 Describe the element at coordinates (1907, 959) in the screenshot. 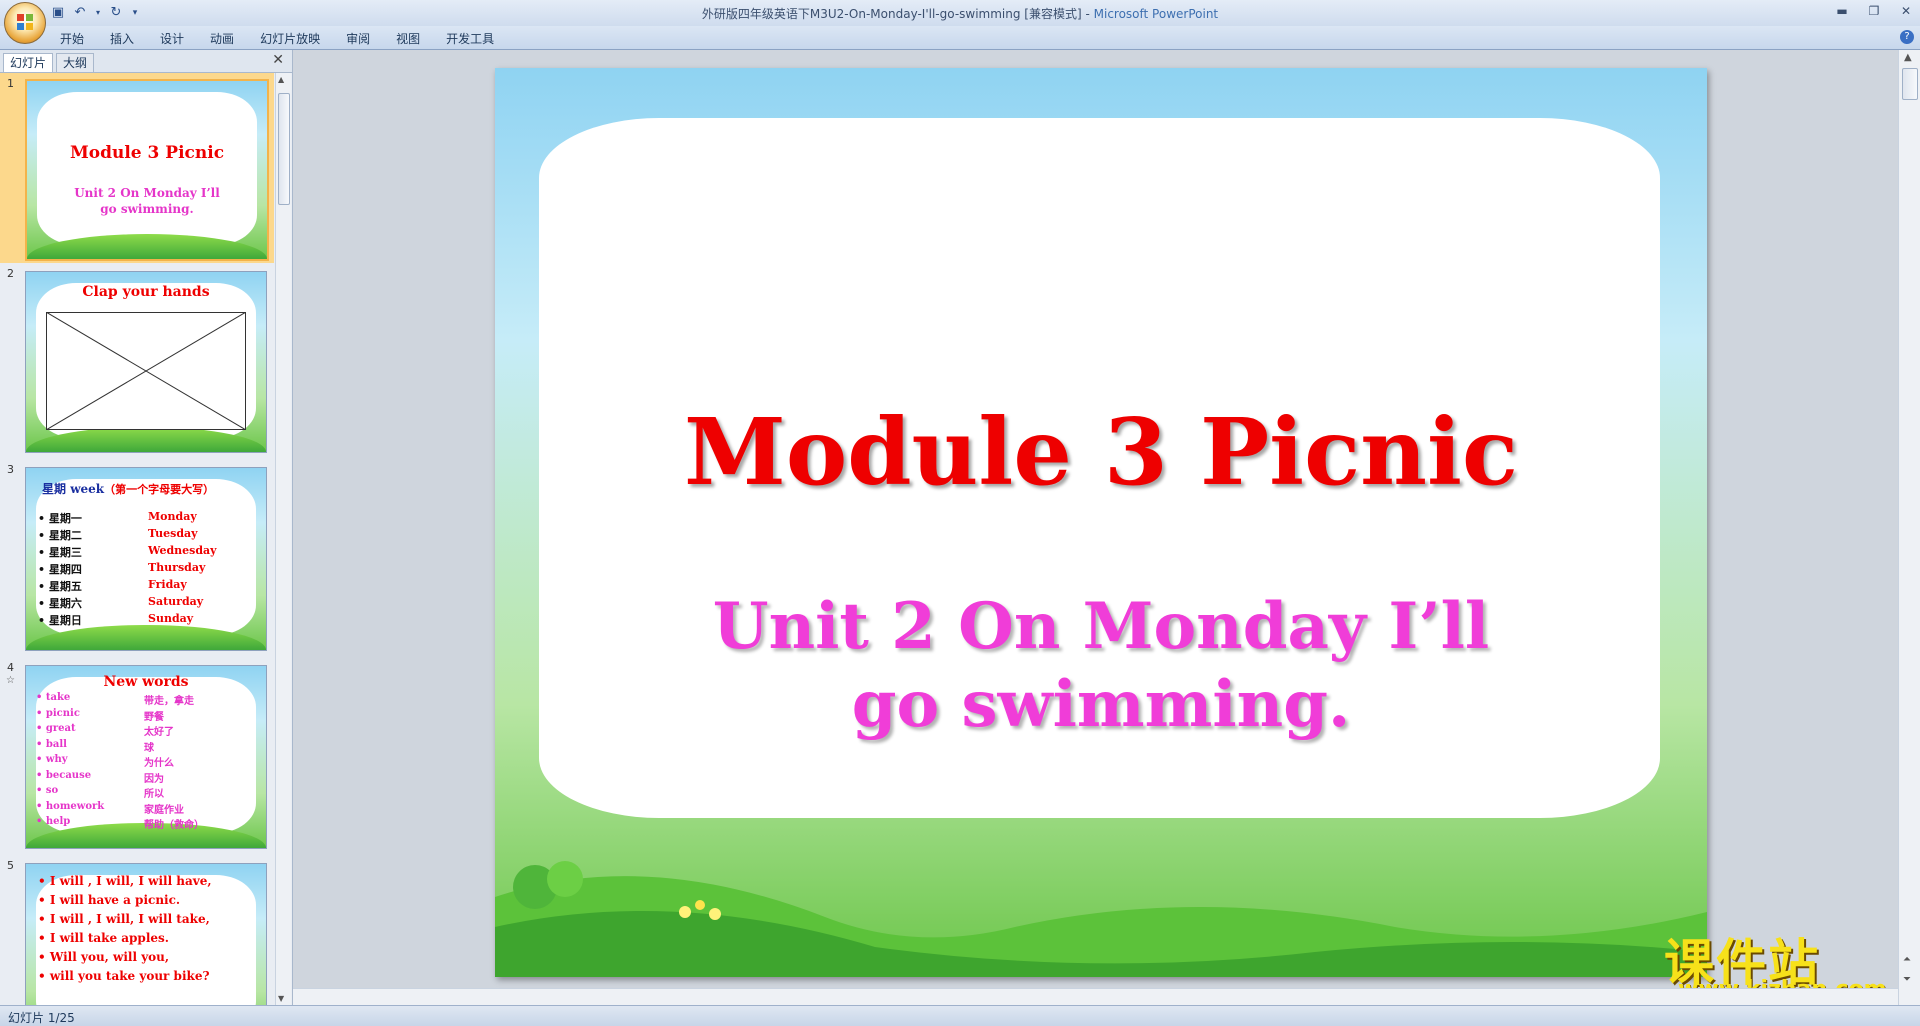

I see `previous-slide-icon: ⏶` at that location.